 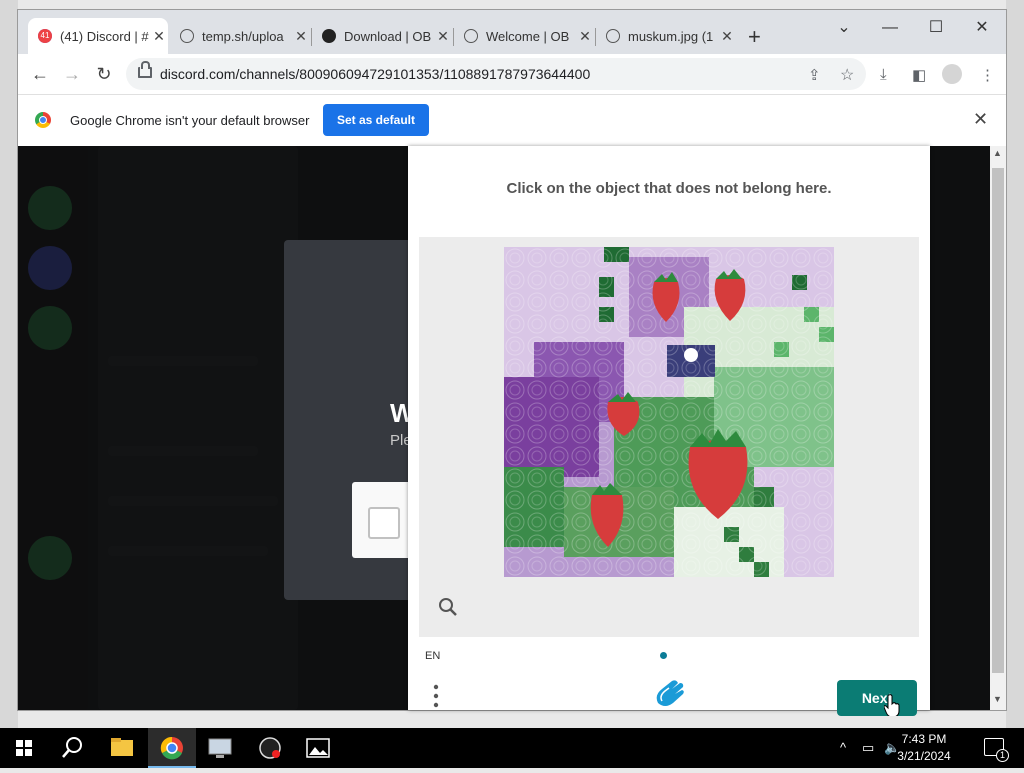 What do you see at coordinates (814, 75) in the screenshot?
I see `share-icon: ⇪` at bounding box center [814, 75].